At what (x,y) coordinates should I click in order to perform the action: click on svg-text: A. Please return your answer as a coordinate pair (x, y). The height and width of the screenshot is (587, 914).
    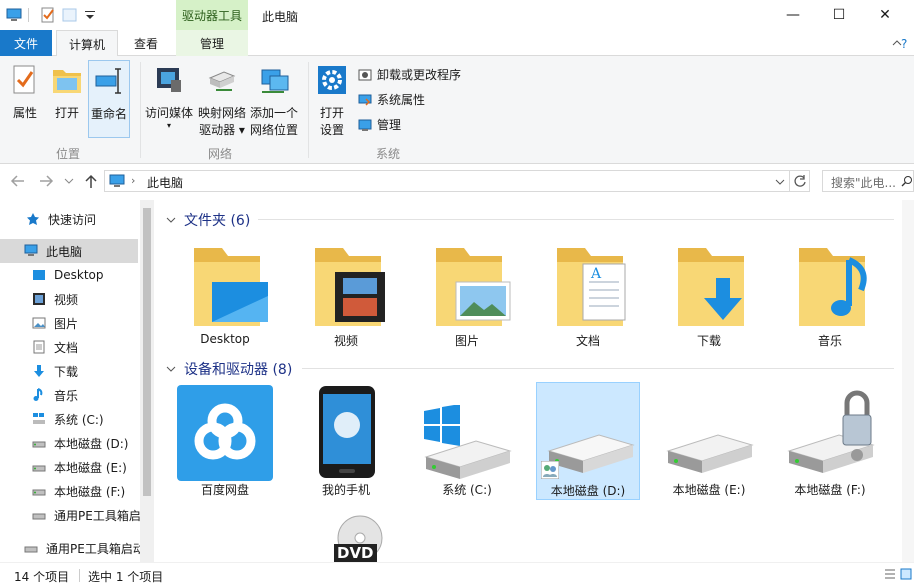
    Looking at the image, I should click on (596, 274).